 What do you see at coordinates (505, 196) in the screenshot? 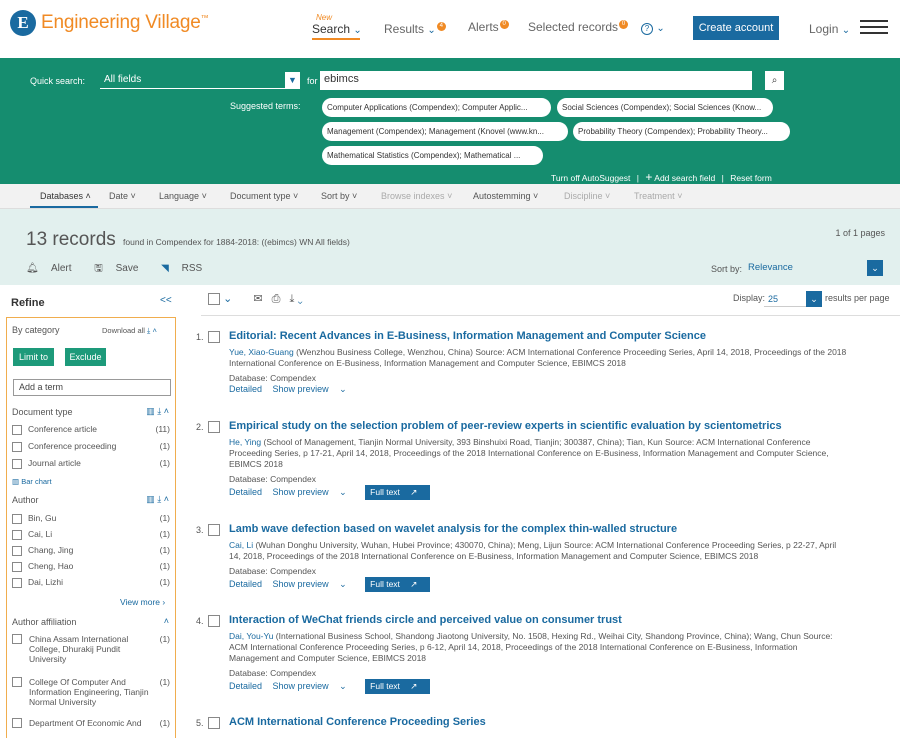
I see `filter-autostemming: Autostemming ˅` at bounding box center [505, 196].